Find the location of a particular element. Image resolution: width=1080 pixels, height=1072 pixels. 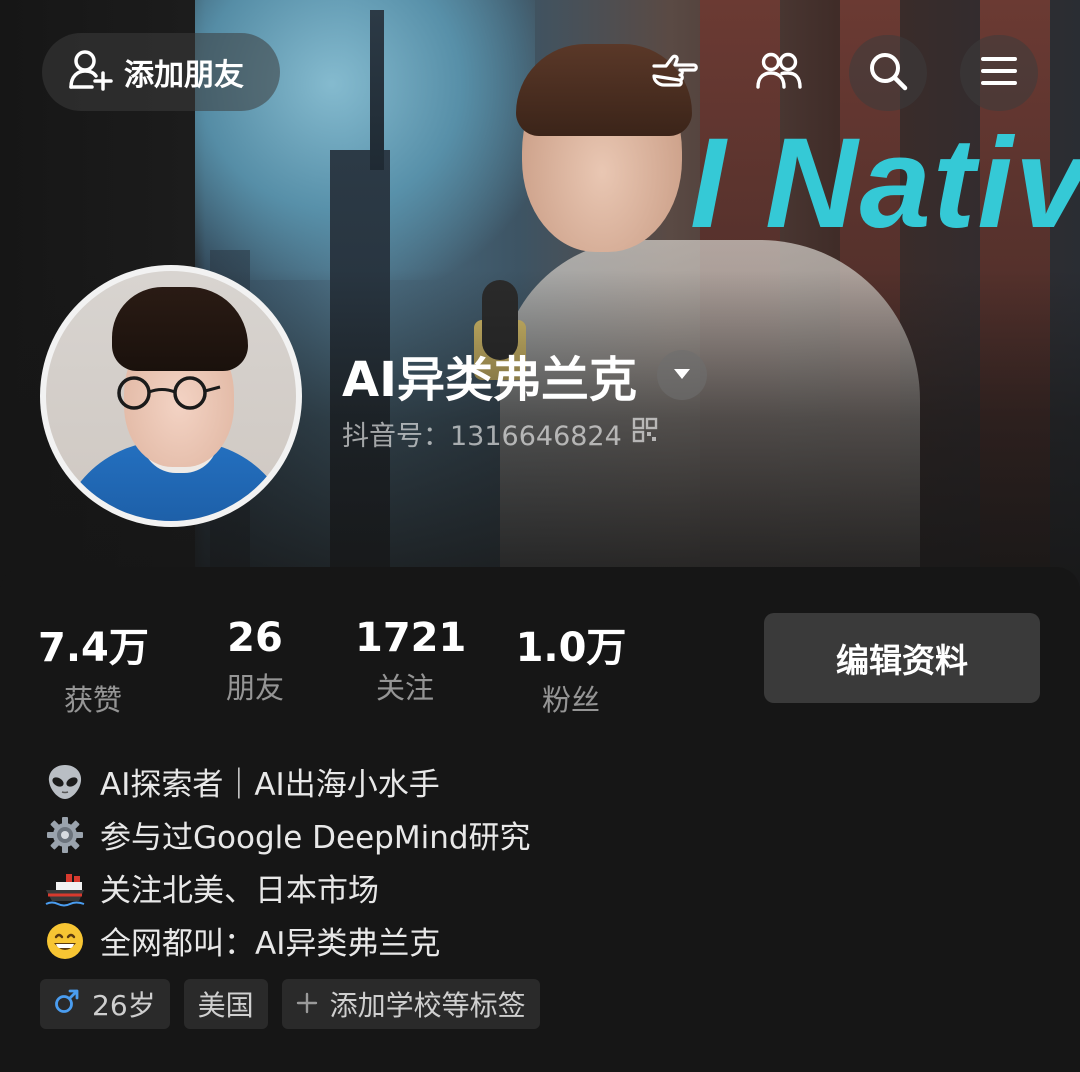

male-icon is located at coordinates (67, 1004).